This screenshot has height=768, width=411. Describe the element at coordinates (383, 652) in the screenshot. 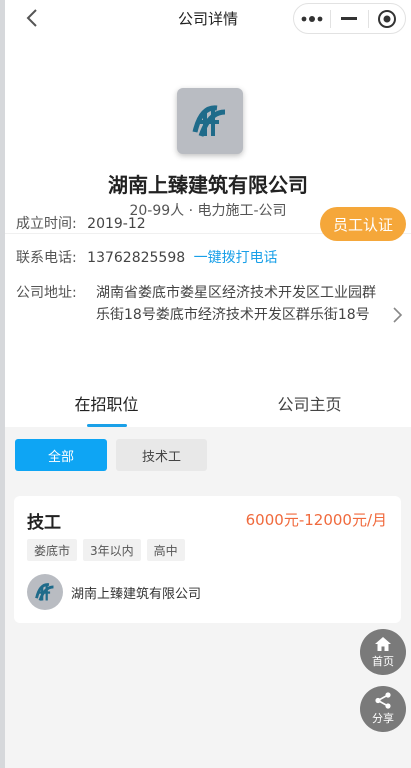

I see `home-button: 首页` at that location.